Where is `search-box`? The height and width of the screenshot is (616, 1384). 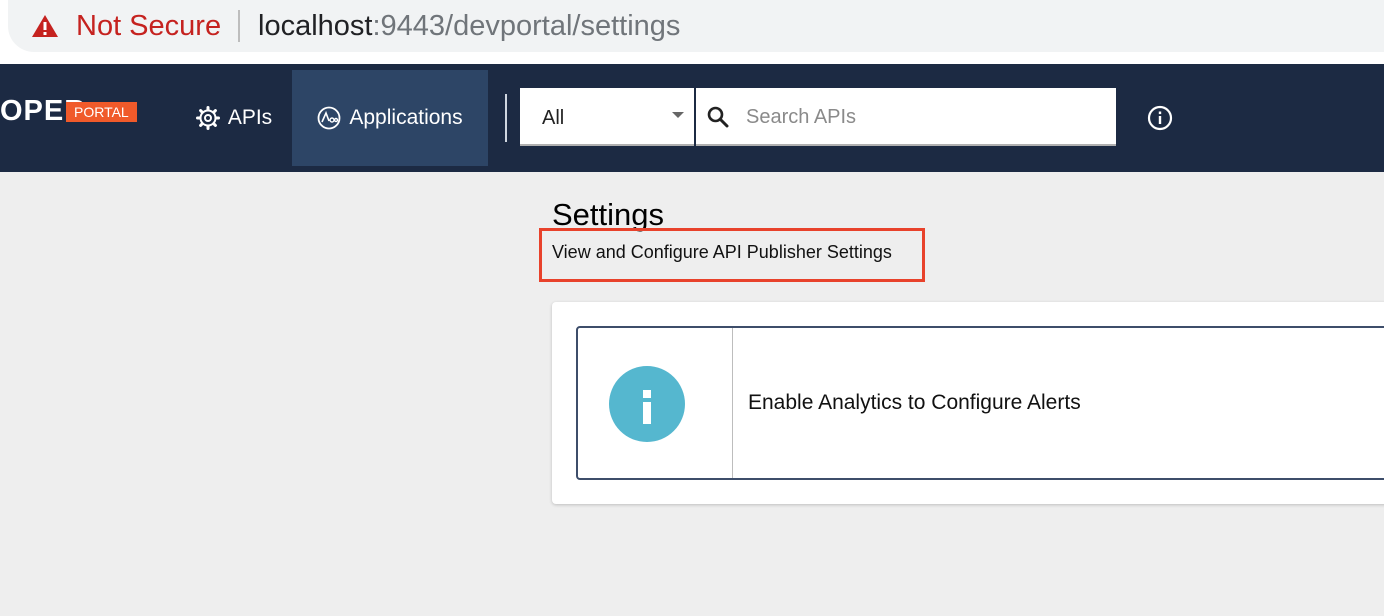
search-box is located at coordinates (906, 117).